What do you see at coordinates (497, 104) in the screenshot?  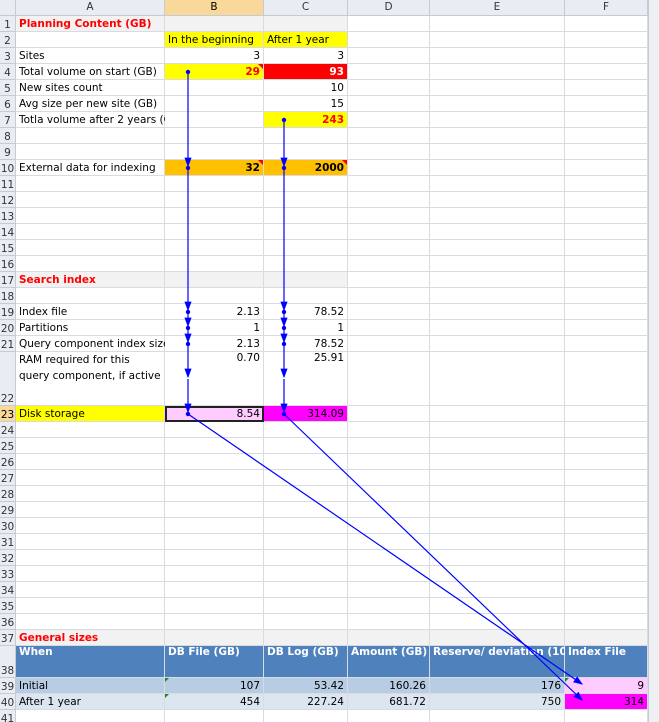 I see `cell-e6` at bounding box center [497, 104].